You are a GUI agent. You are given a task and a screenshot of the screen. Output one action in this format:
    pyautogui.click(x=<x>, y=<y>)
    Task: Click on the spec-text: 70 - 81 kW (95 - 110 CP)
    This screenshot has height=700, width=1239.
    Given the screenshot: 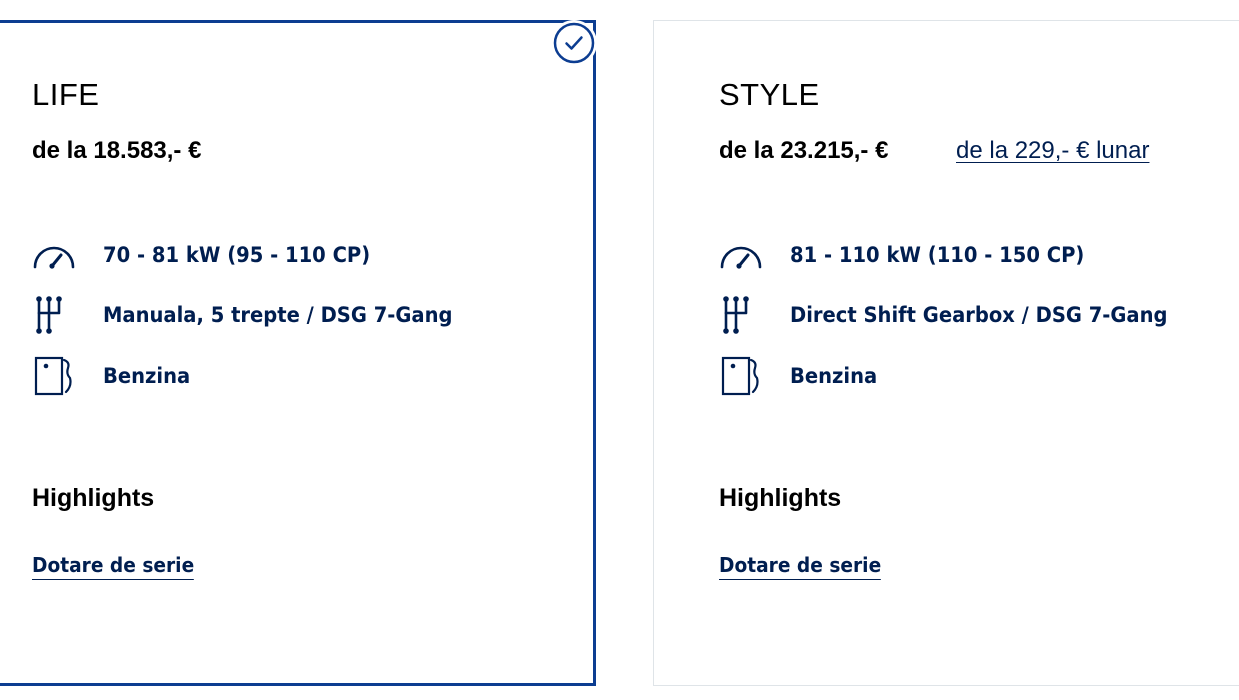 What is the action you would take?
    pyautogui.click(x=237, y=255)
    